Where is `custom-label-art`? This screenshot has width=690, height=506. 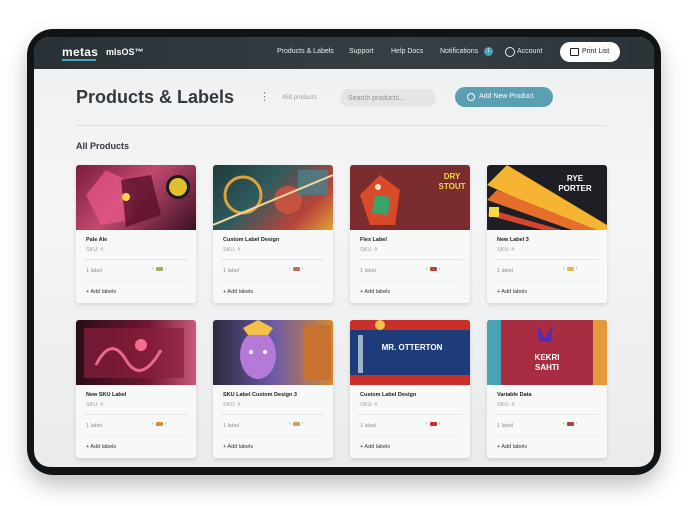
custom-label-art is located at coordinates (273, 198).